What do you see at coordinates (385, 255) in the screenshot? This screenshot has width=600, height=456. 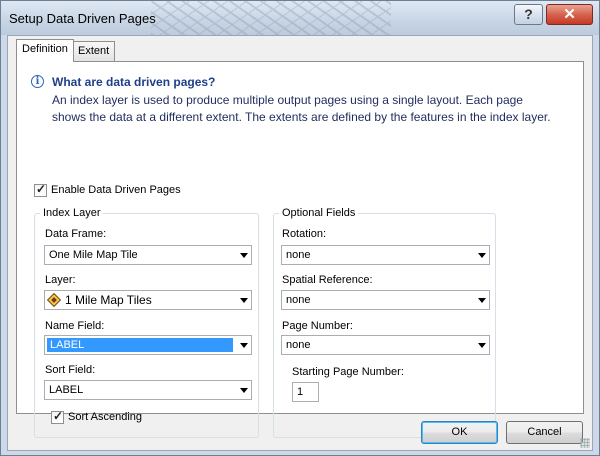 I see `rotation-select: none` at bounding box center [385, 255].